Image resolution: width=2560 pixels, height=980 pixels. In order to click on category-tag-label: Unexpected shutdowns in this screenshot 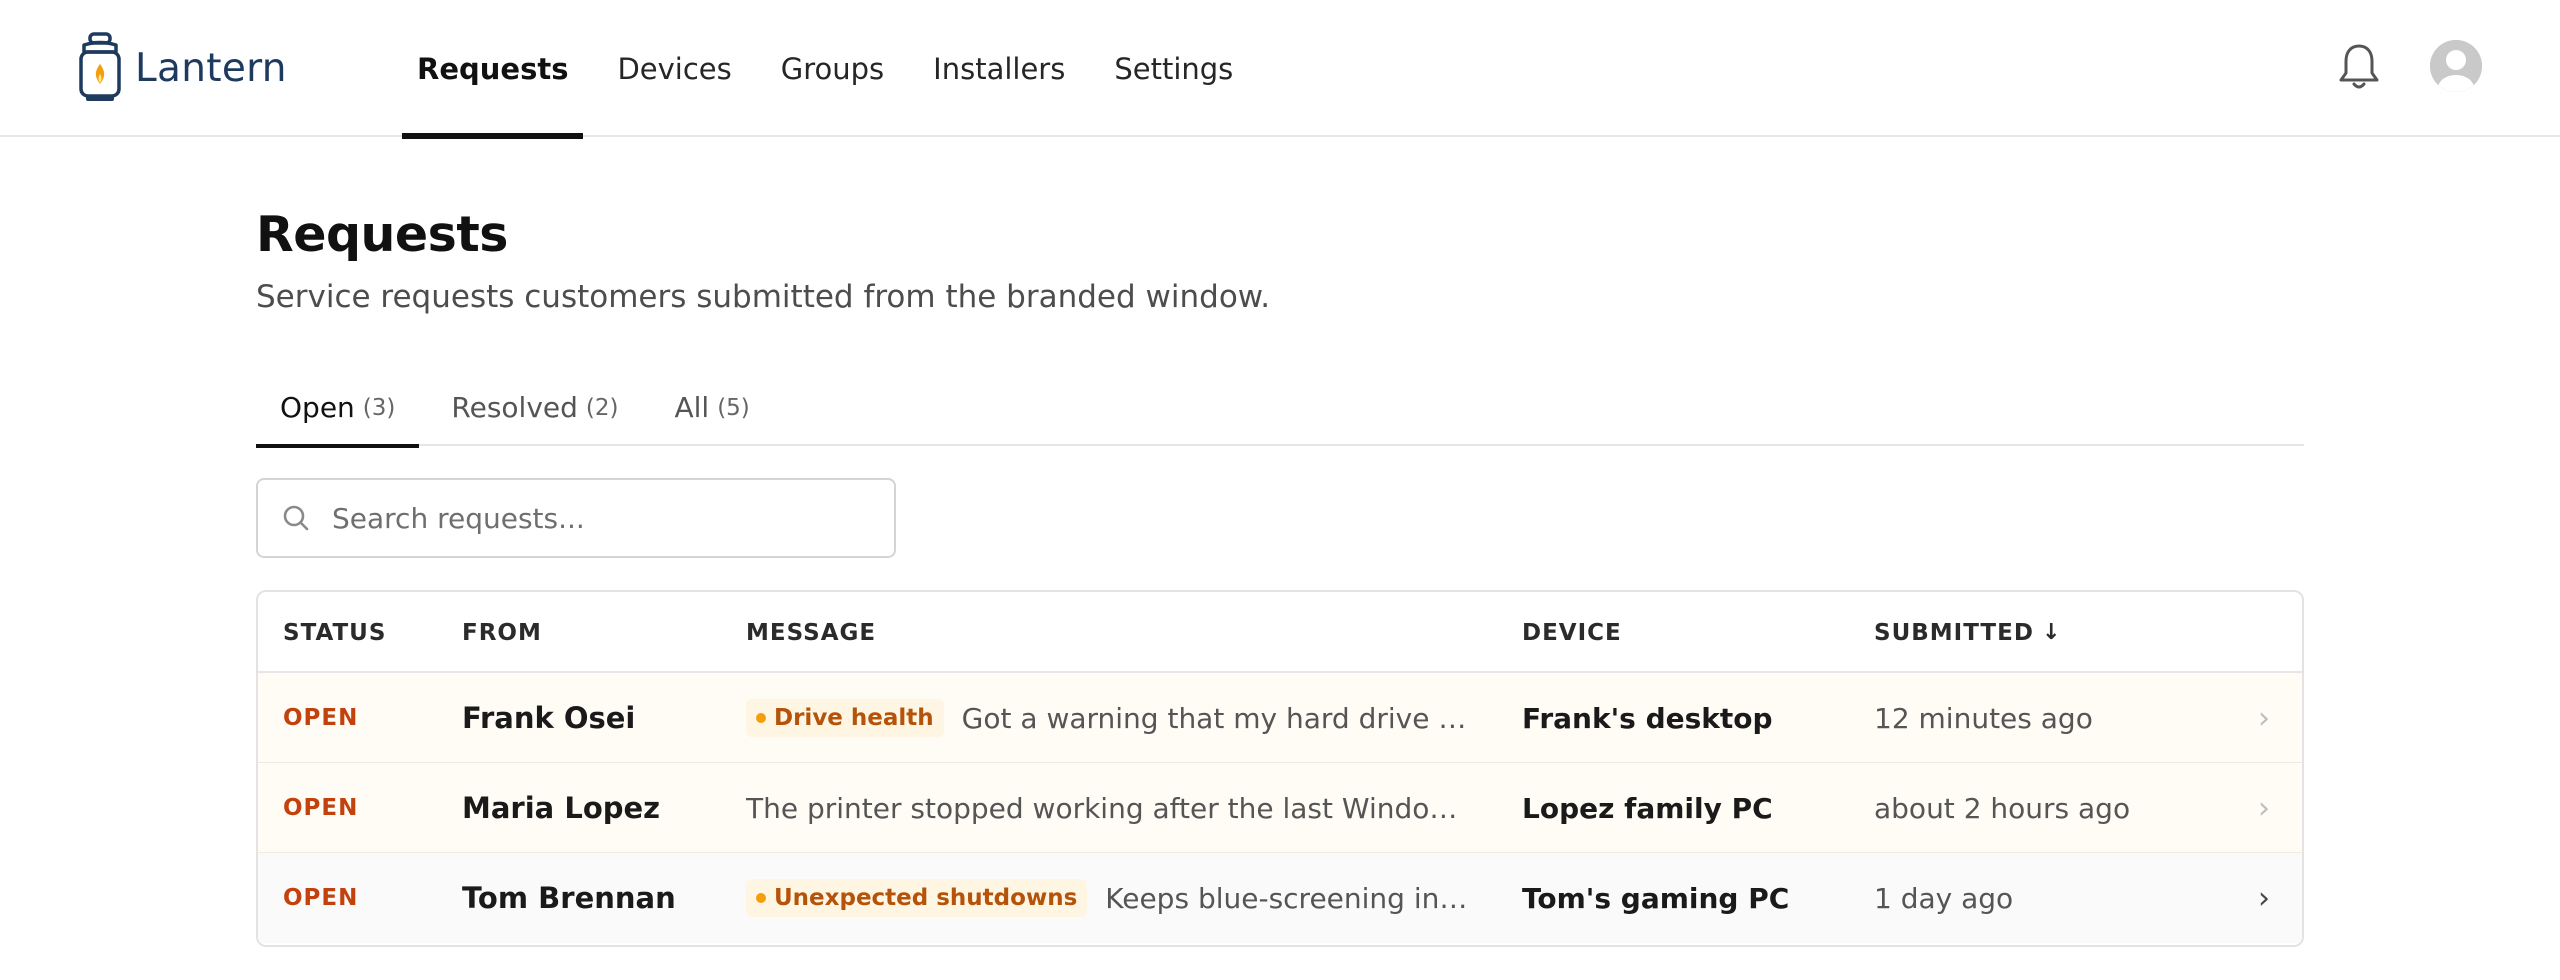, I will do `click(926, 898)`.